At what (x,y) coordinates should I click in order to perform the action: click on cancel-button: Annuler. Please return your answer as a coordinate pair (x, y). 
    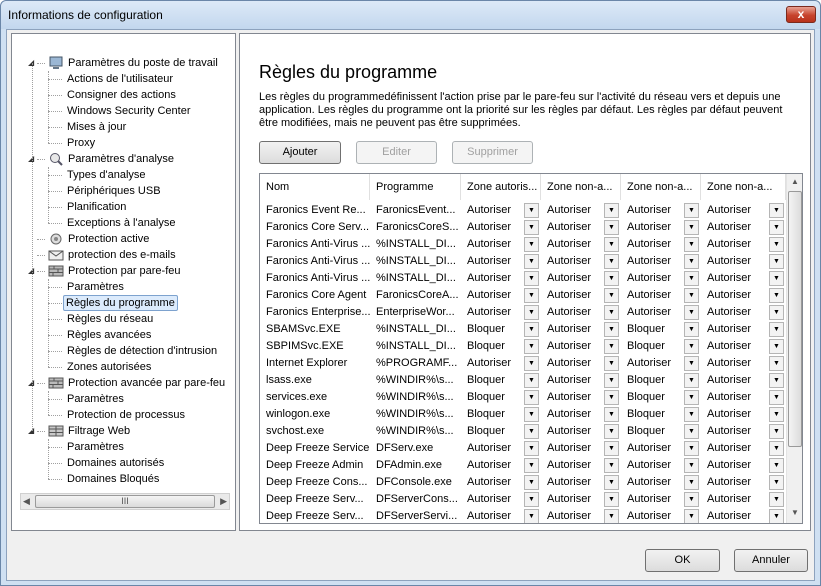
    Looking at the image, I should click on (771, 560).